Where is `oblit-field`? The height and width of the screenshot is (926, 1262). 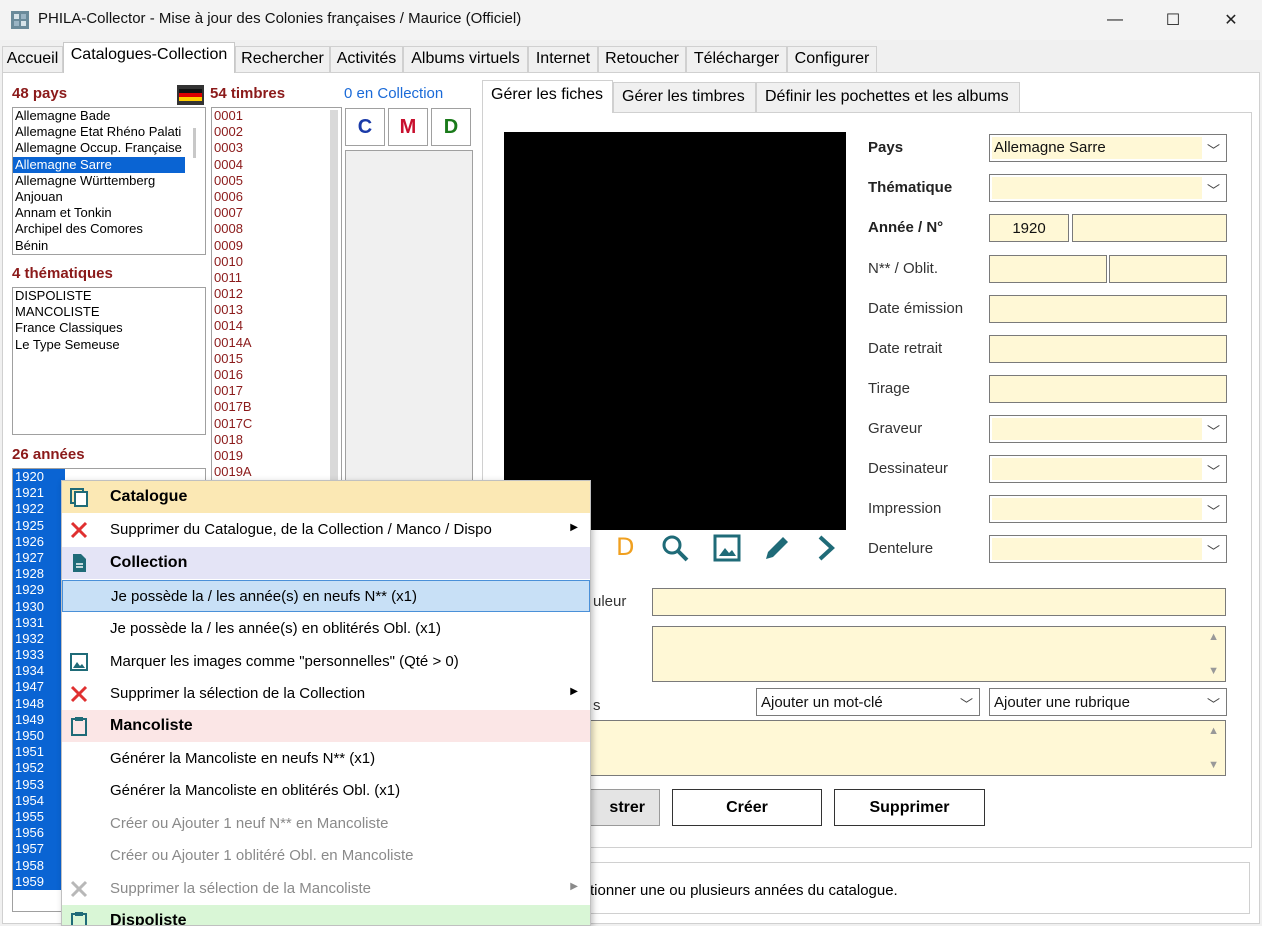
oblit-field is located at coordinates (1168, 269).